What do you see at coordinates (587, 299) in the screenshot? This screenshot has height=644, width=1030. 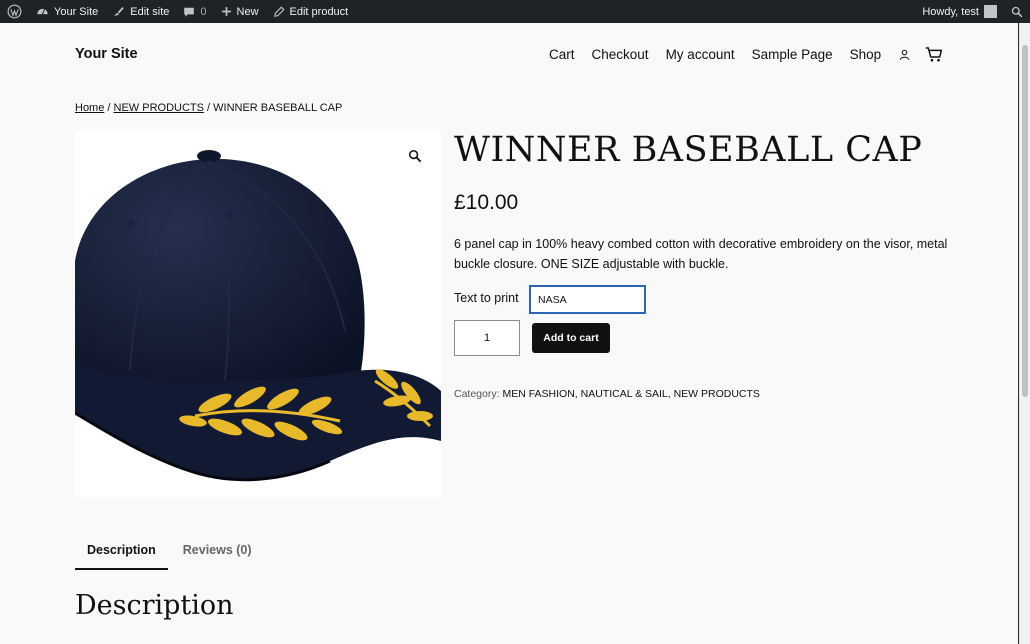 I see `text-to-print-input` at bounding box center [587, 299].